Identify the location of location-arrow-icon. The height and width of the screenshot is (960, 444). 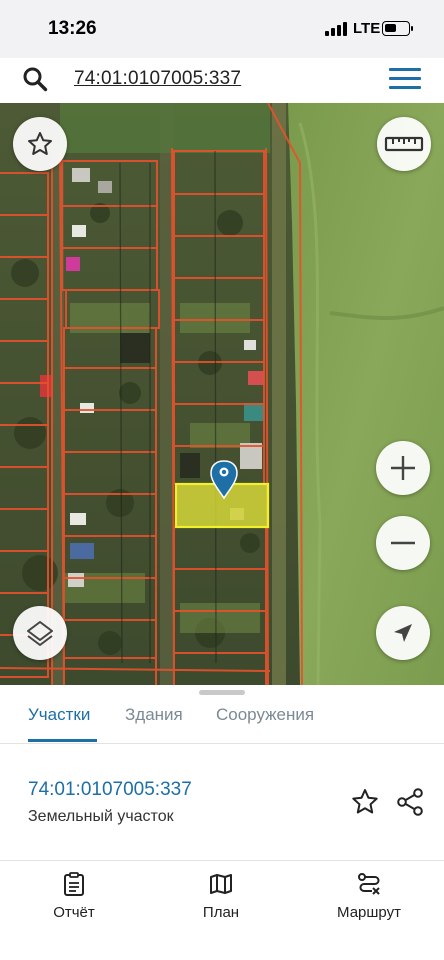
(403, 633).